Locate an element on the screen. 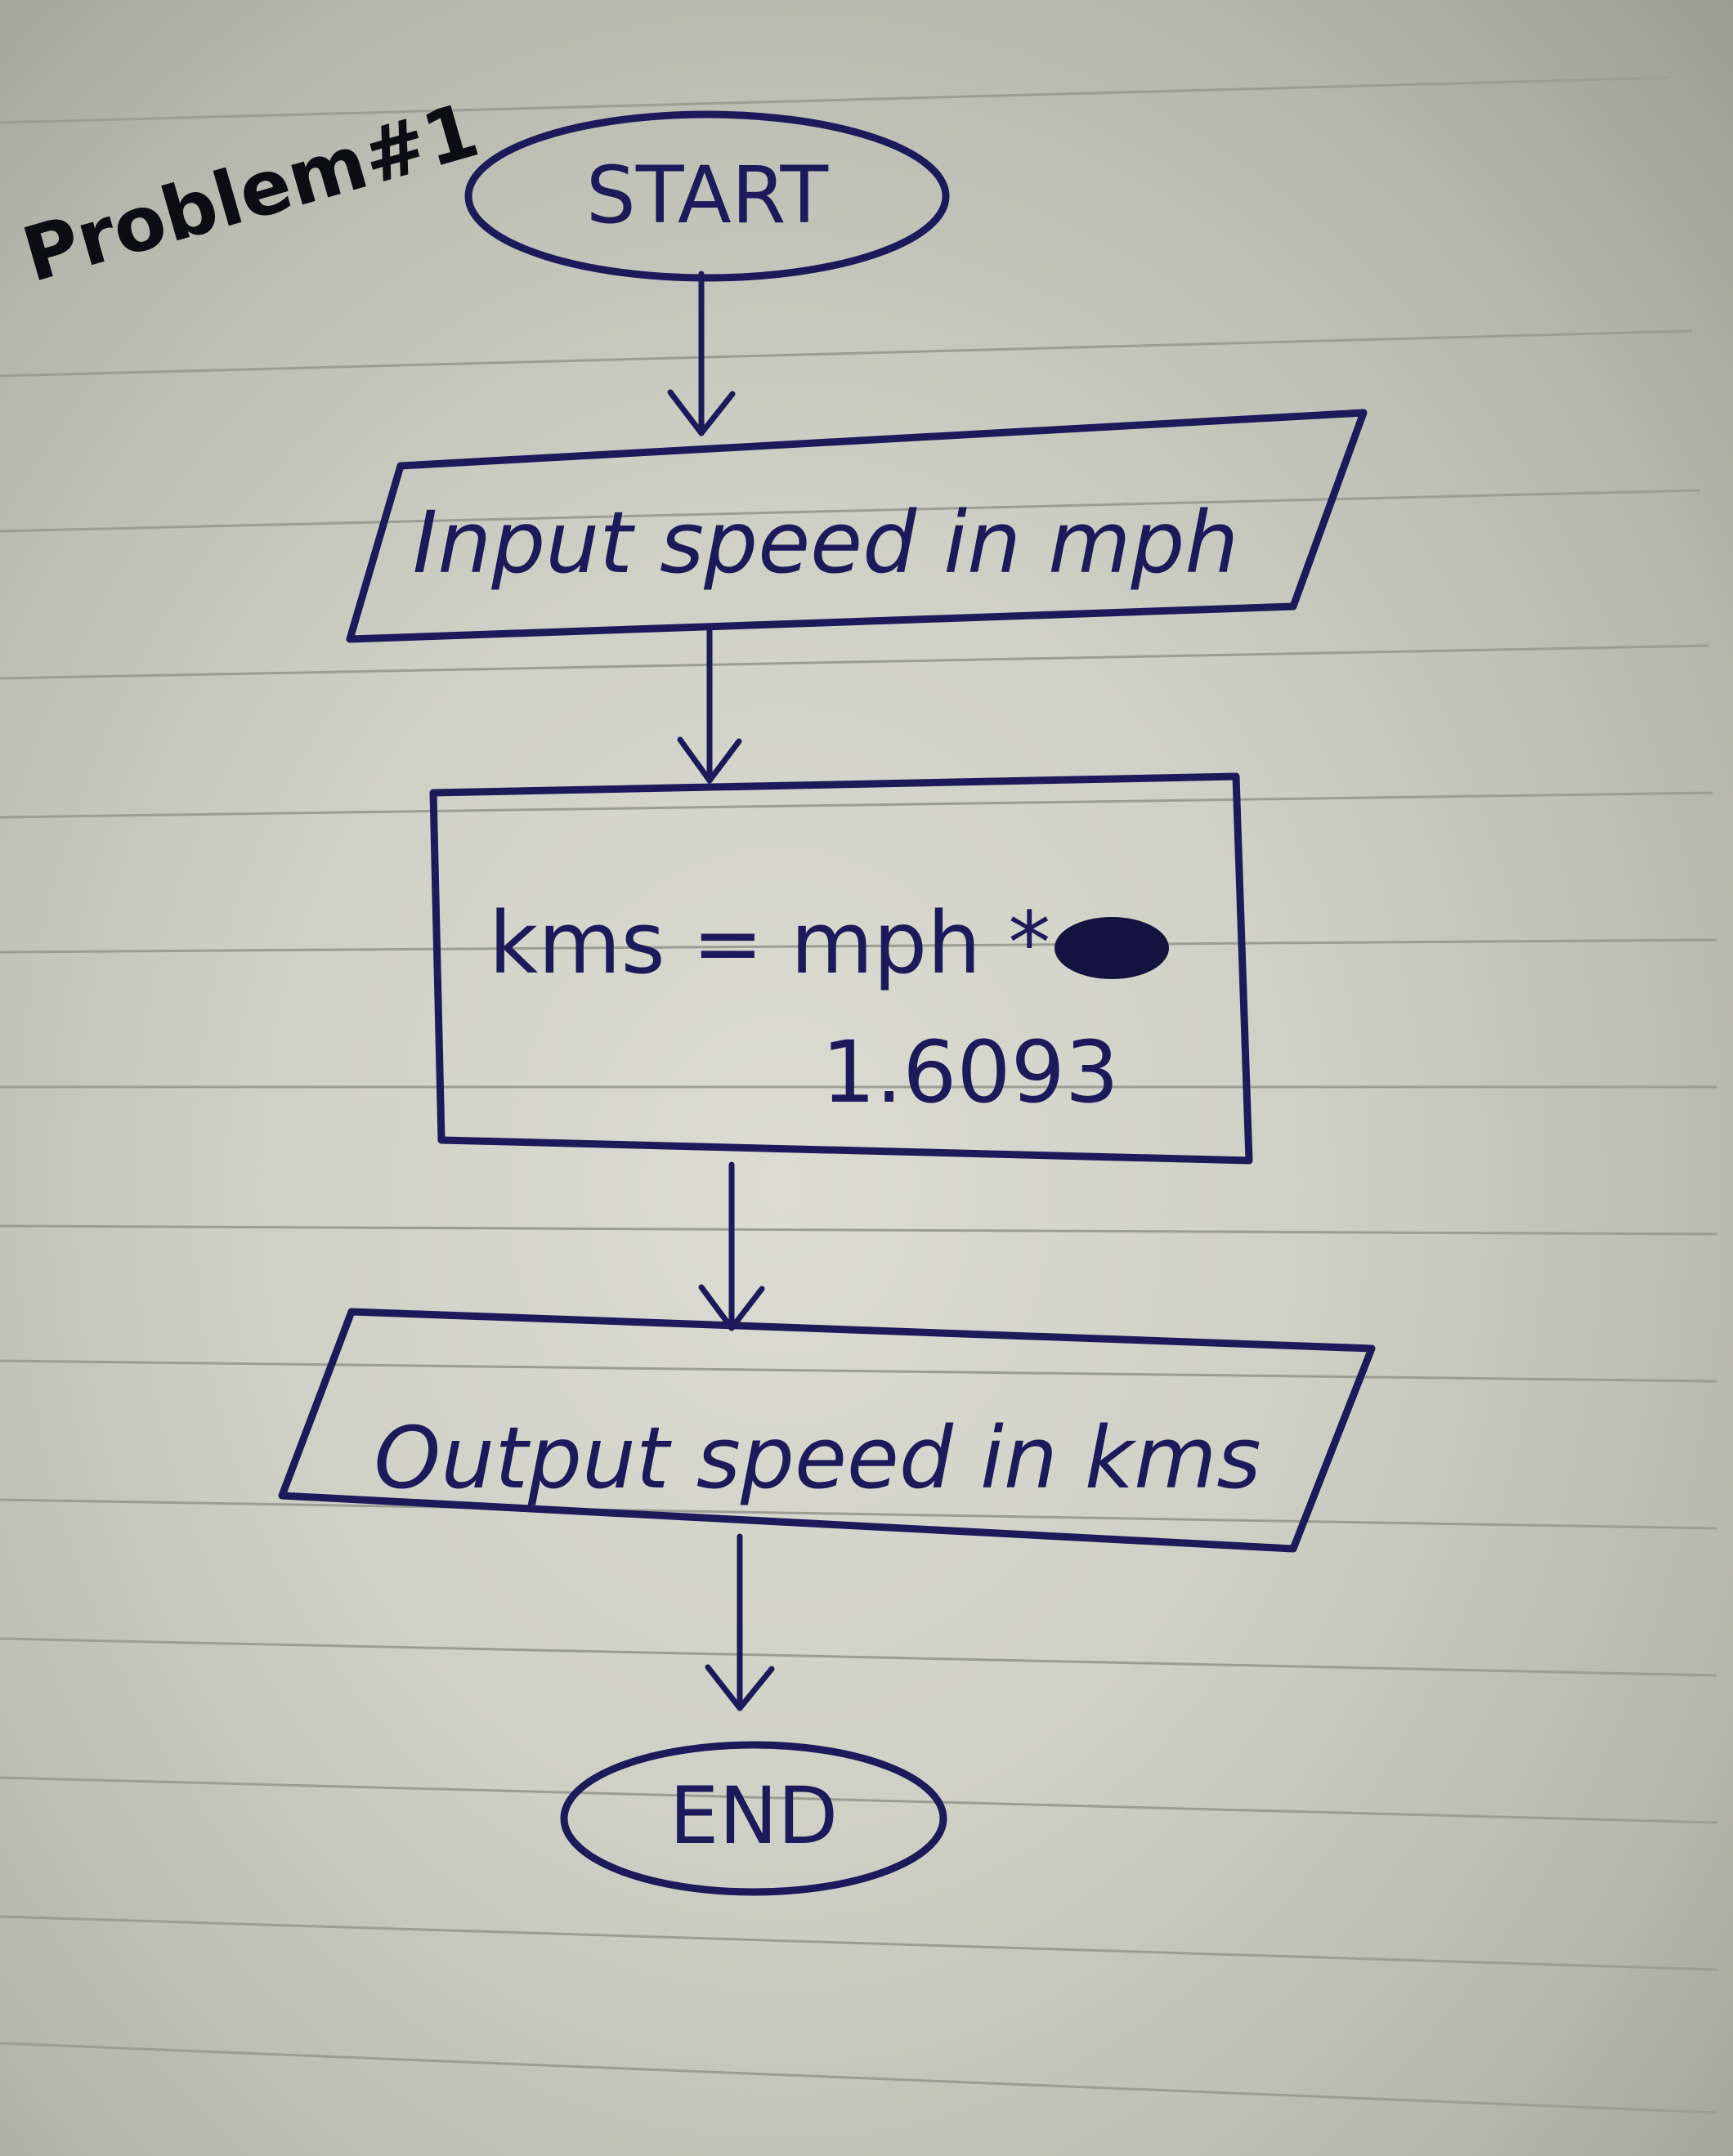 This screenshot has width=1733, height=2156. arrow-start-to-input is located at coordinates (701, 353).